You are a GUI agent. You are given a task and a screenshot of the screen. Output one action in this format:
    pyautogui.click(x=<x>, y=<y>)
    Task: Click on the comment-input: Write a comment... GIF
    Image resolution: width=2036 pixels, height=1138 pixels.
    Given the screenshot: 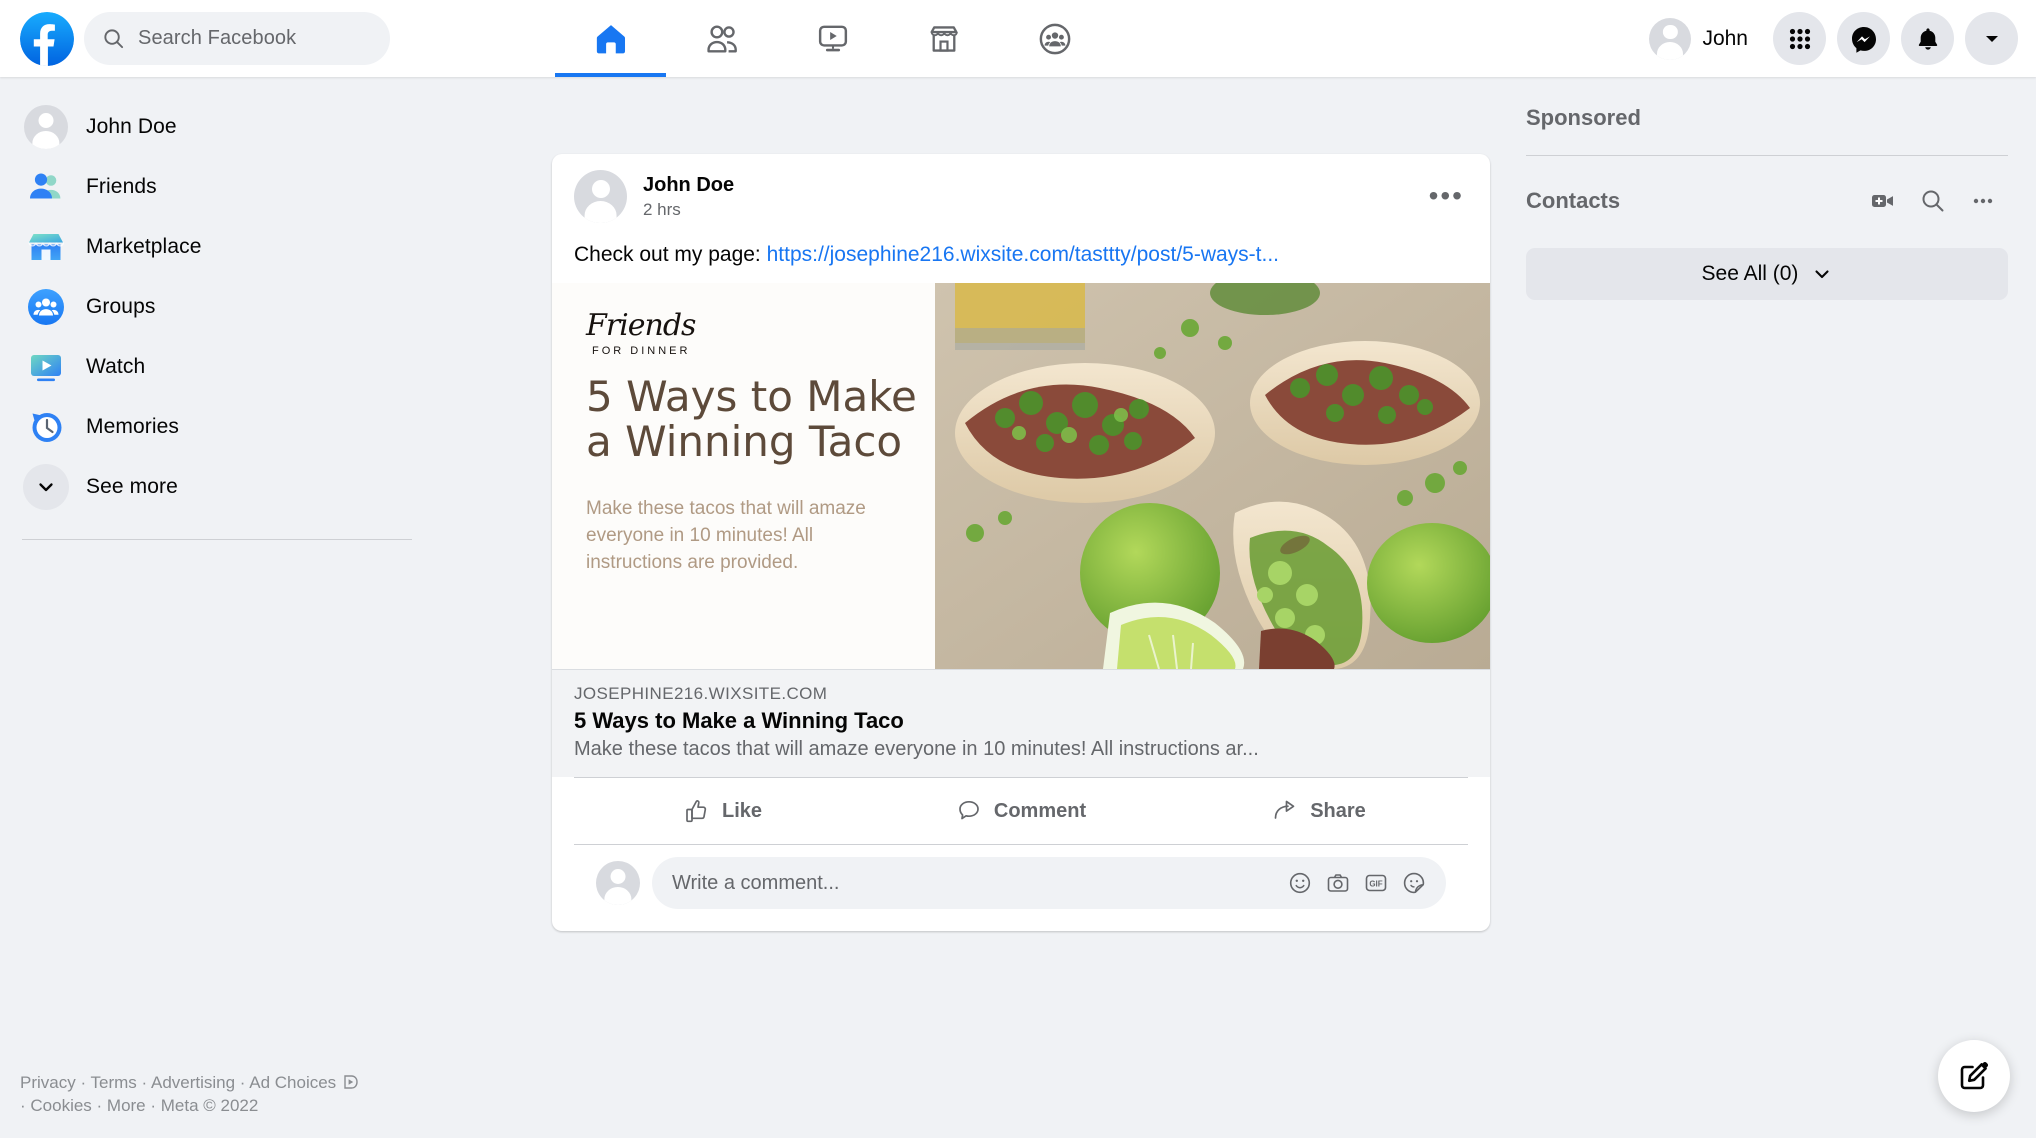 What is the action you would take?
    pyautogui.click(x=1049, y=883)
    